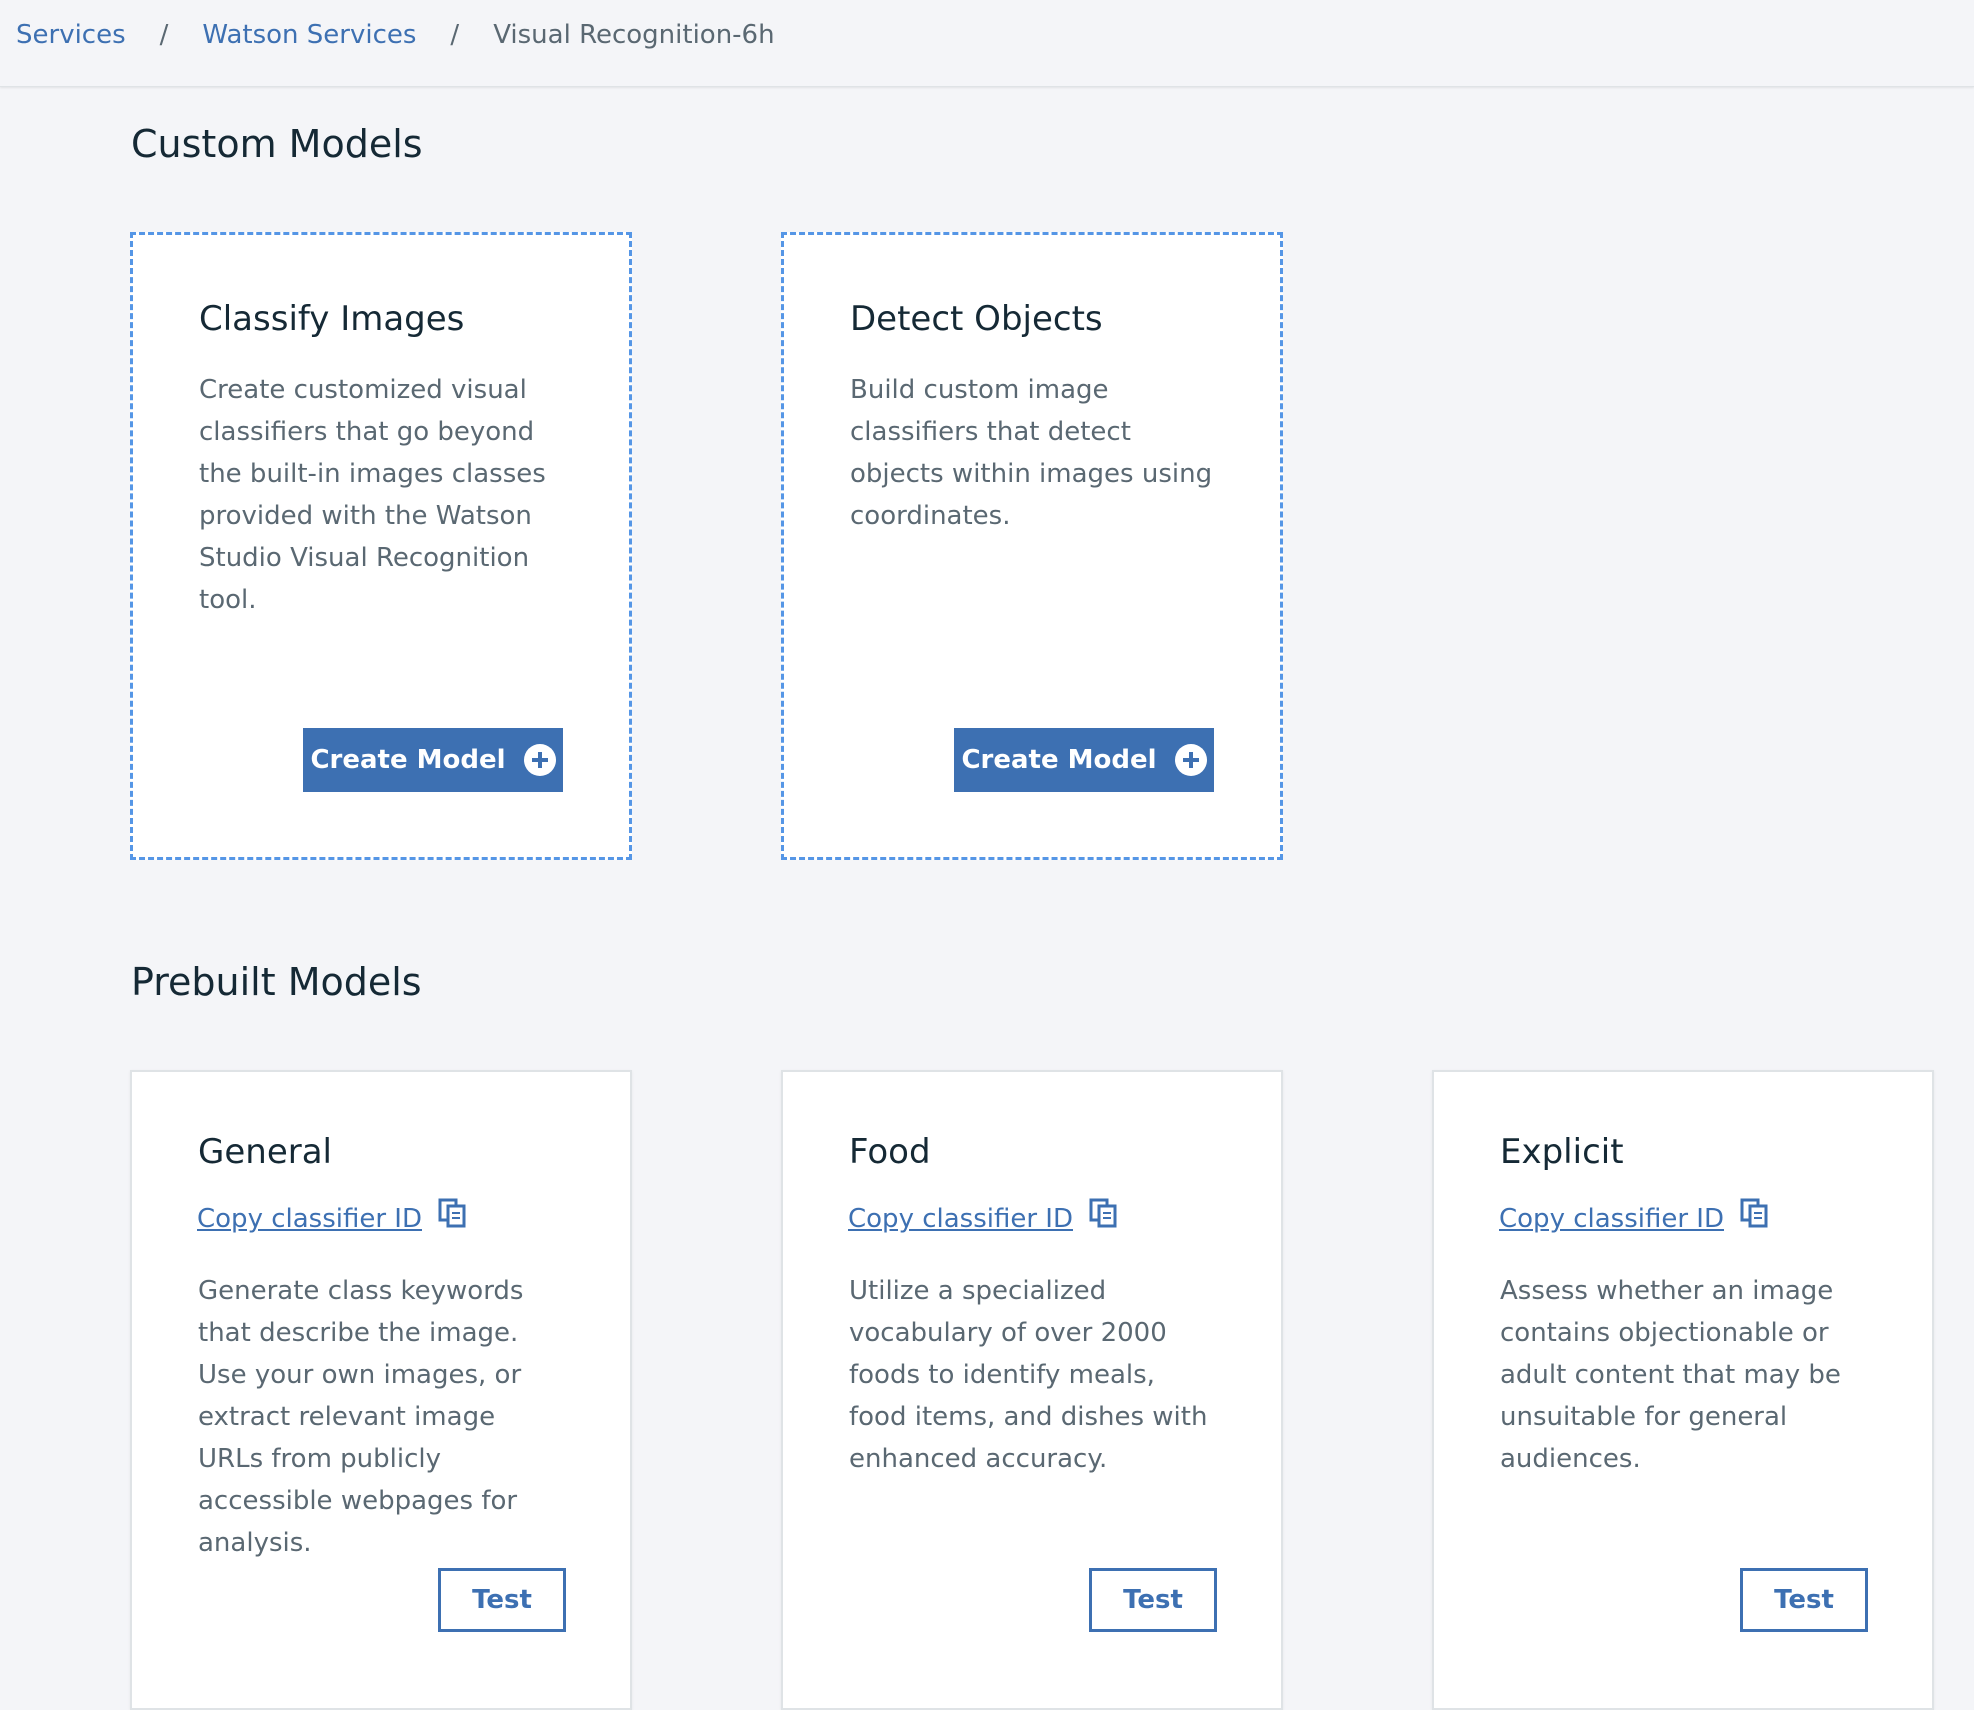 This screenshot has height=1710, width=1974. Describe the element at coordinates (276, 982) in the screenshot. I see `section-title-prebuilt-models: Prebuilt Models` at that location.